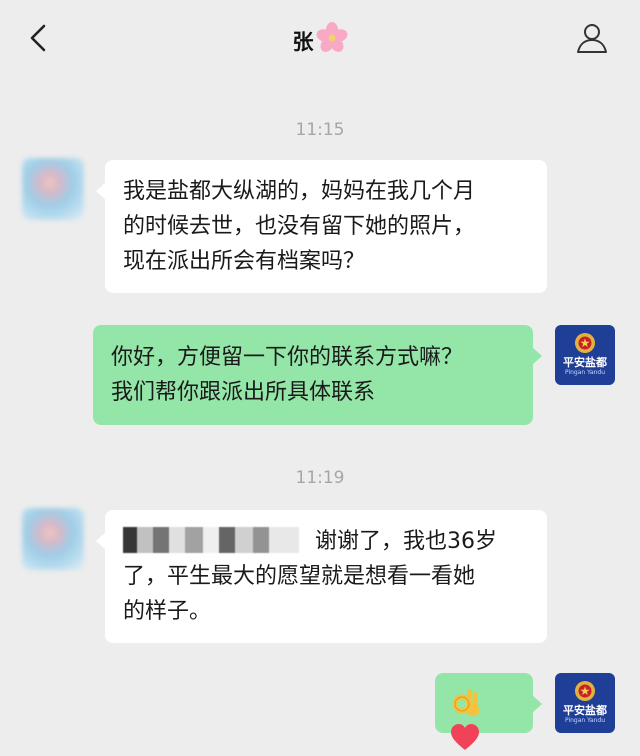  I want to click on message-bubble-outgoing: 你好，方便留一下你的联系方式嘛？ 我们帮你跟派出所具体联系, so click(317, 375).